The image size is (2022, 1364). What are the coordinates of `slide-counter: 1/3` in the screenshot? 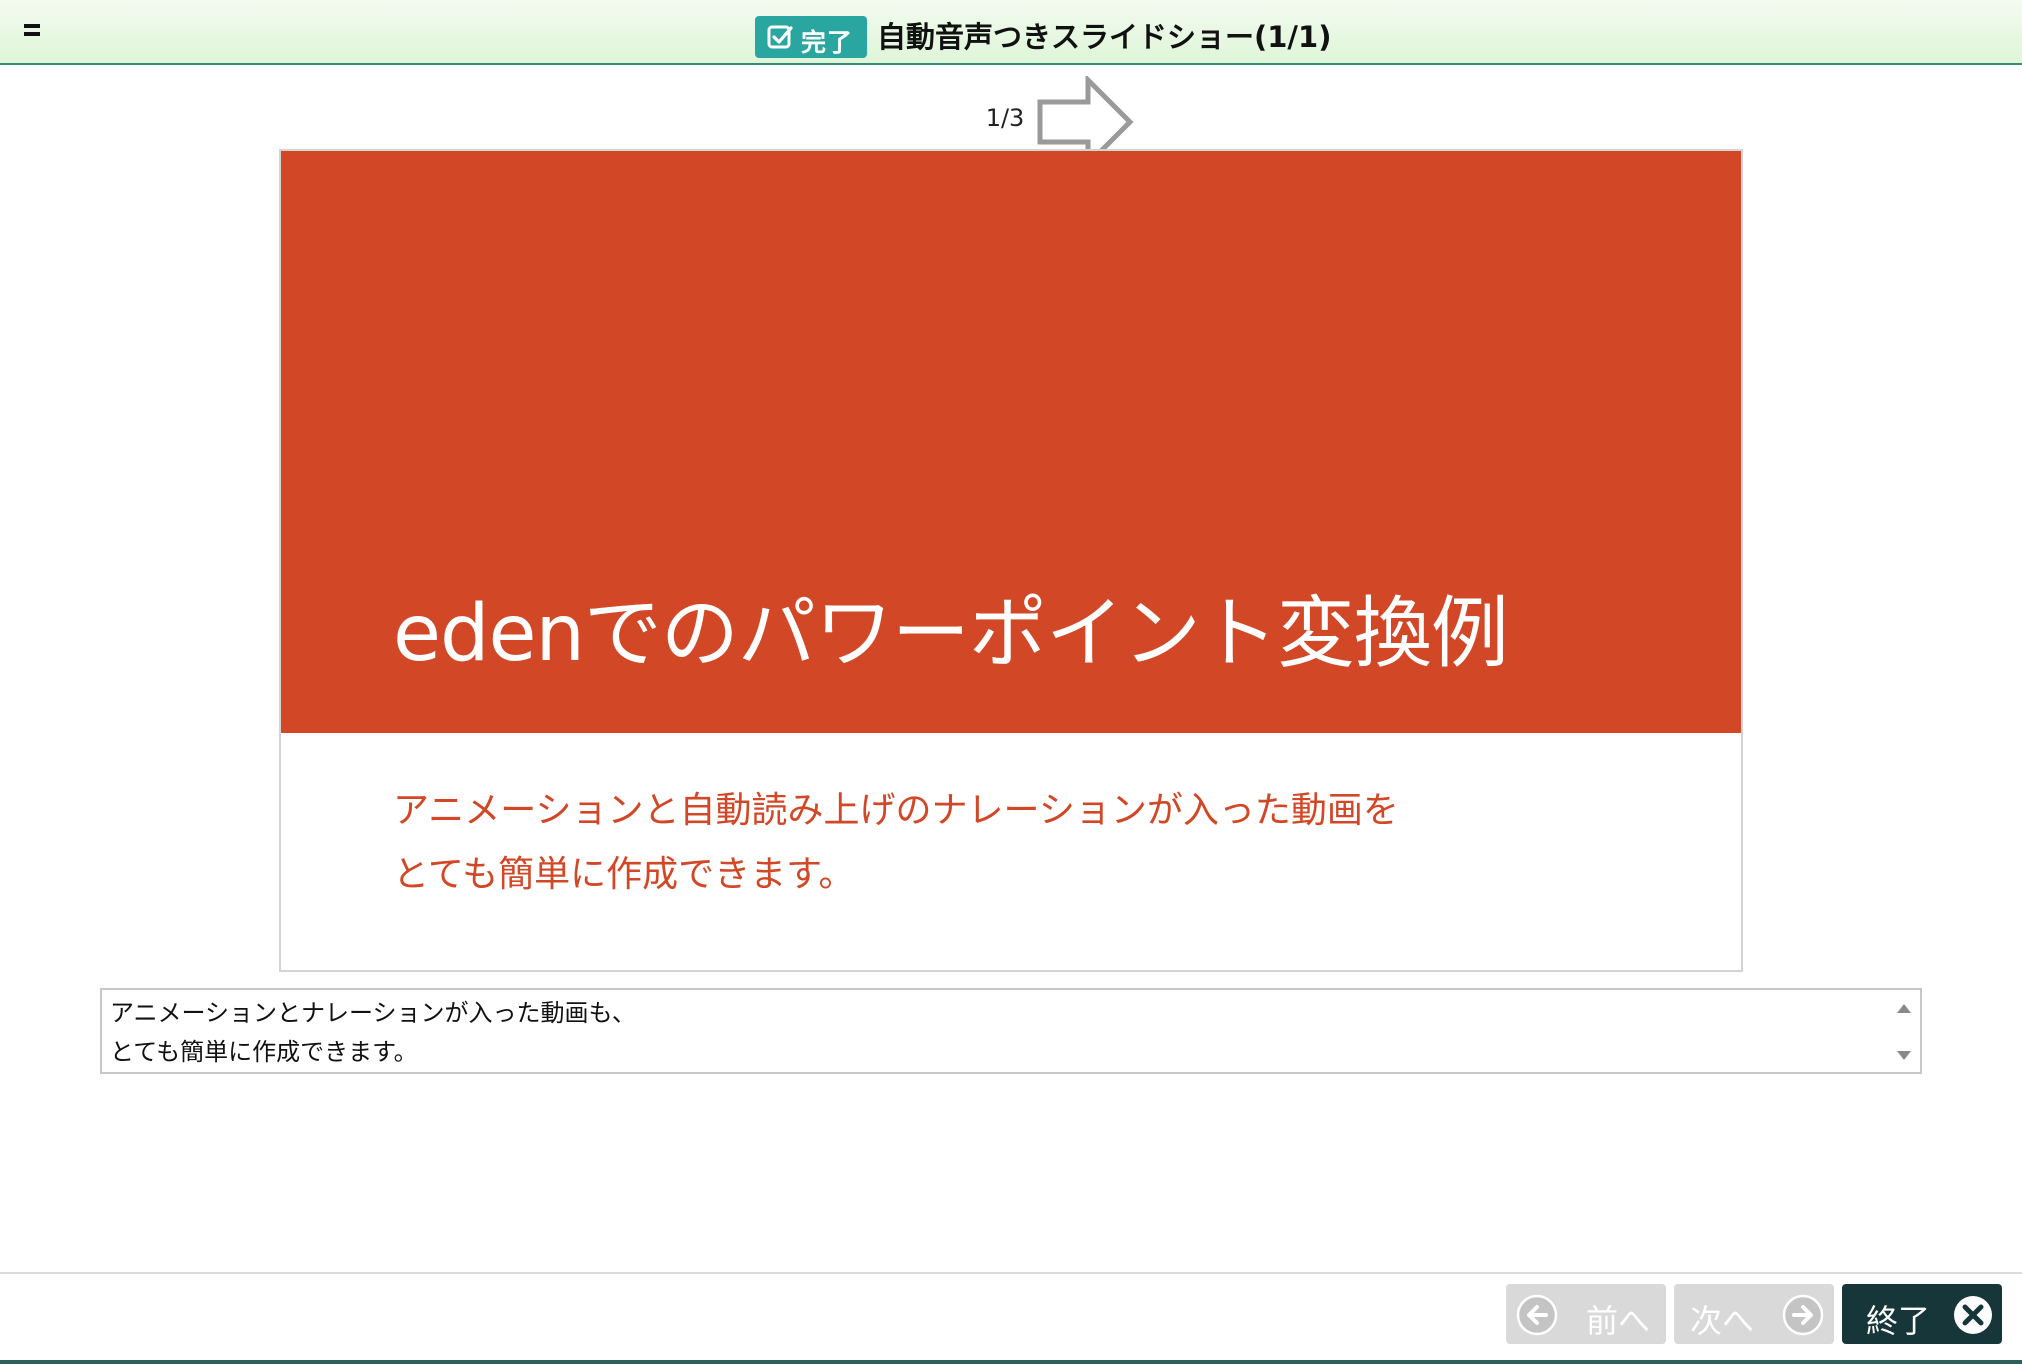 It's located at (1005, 118).